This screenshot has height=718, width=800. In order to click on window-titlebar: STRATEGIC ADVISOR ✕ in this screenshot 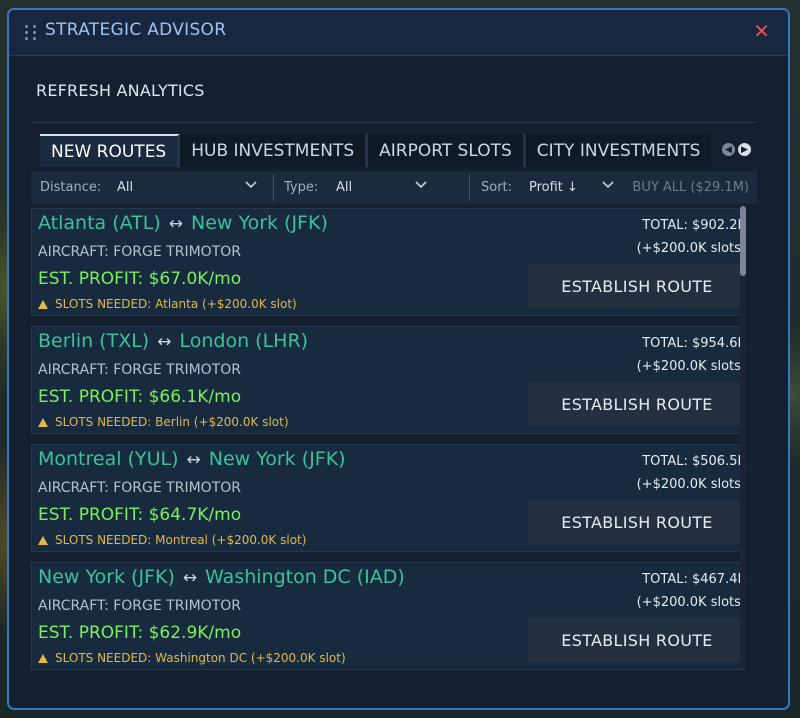, I will do `click(398, 33)`.